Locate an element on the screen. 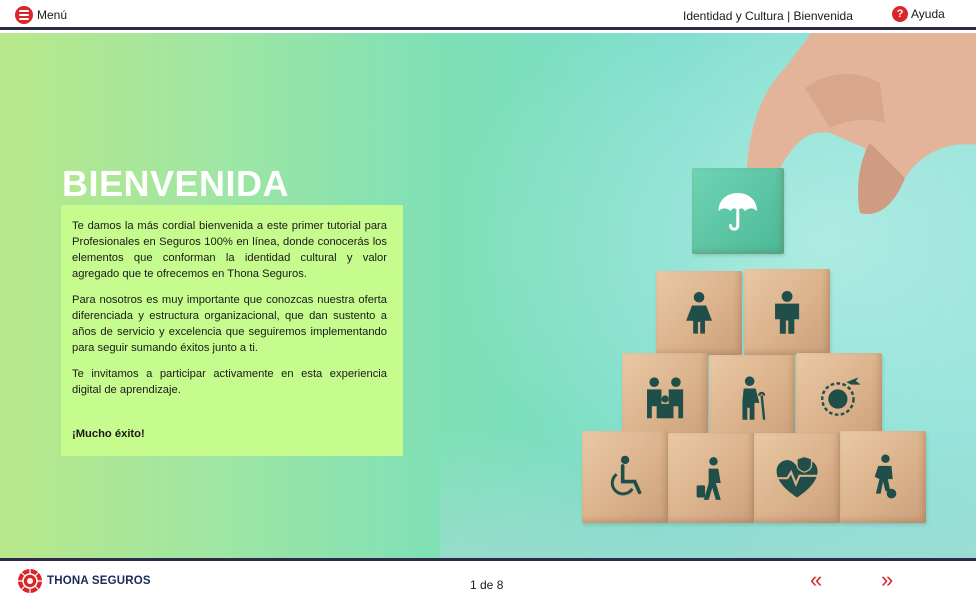  family-cube is located at coordinates (665, 397).